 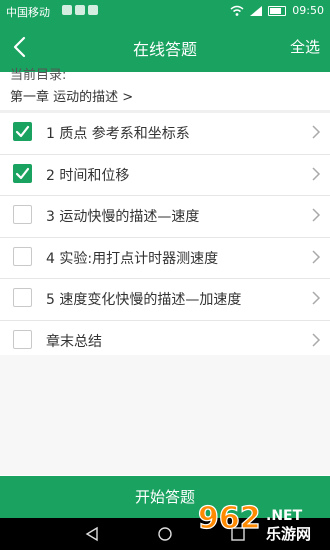 What do you see at coordinates (288, 534) in the screenshot?
I see `watermark-site: 乐游网` at bounding box center [288, 534].